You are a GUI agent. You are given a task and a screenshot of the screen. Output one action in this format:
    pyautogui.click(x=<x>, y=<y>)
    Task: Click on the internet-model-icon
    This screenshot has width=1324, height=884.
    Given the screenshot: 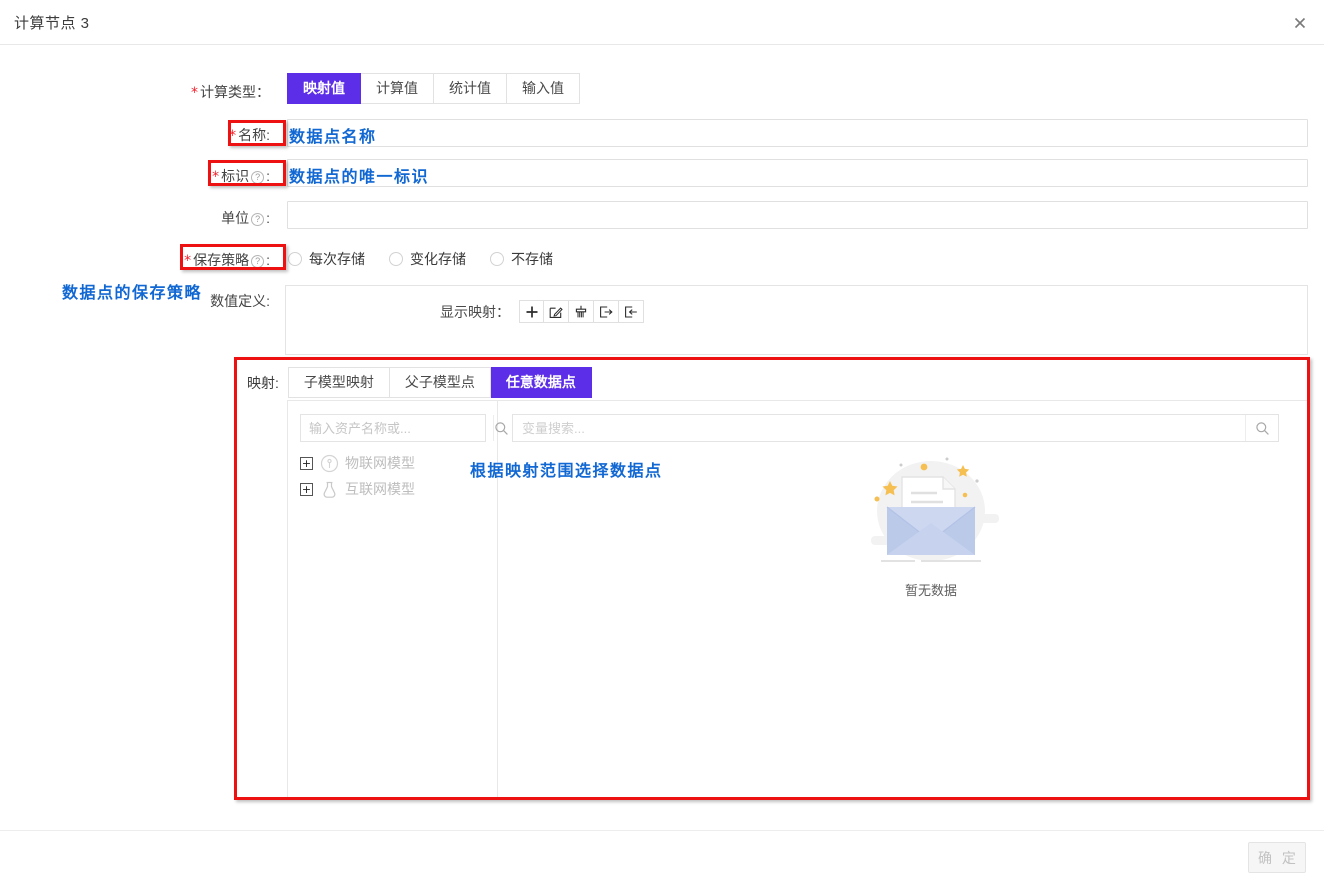 What is the action you would take?
    pyautogui.click(x=329, y=489)
    